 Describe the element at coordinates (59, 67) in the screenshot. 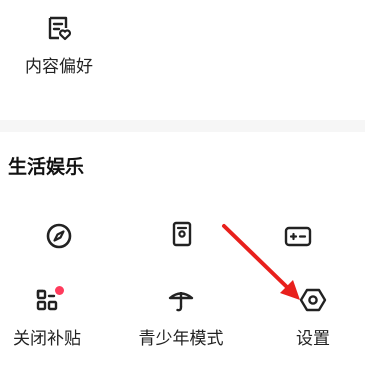

I see `content-preference-label: 内容偏好` at that location.